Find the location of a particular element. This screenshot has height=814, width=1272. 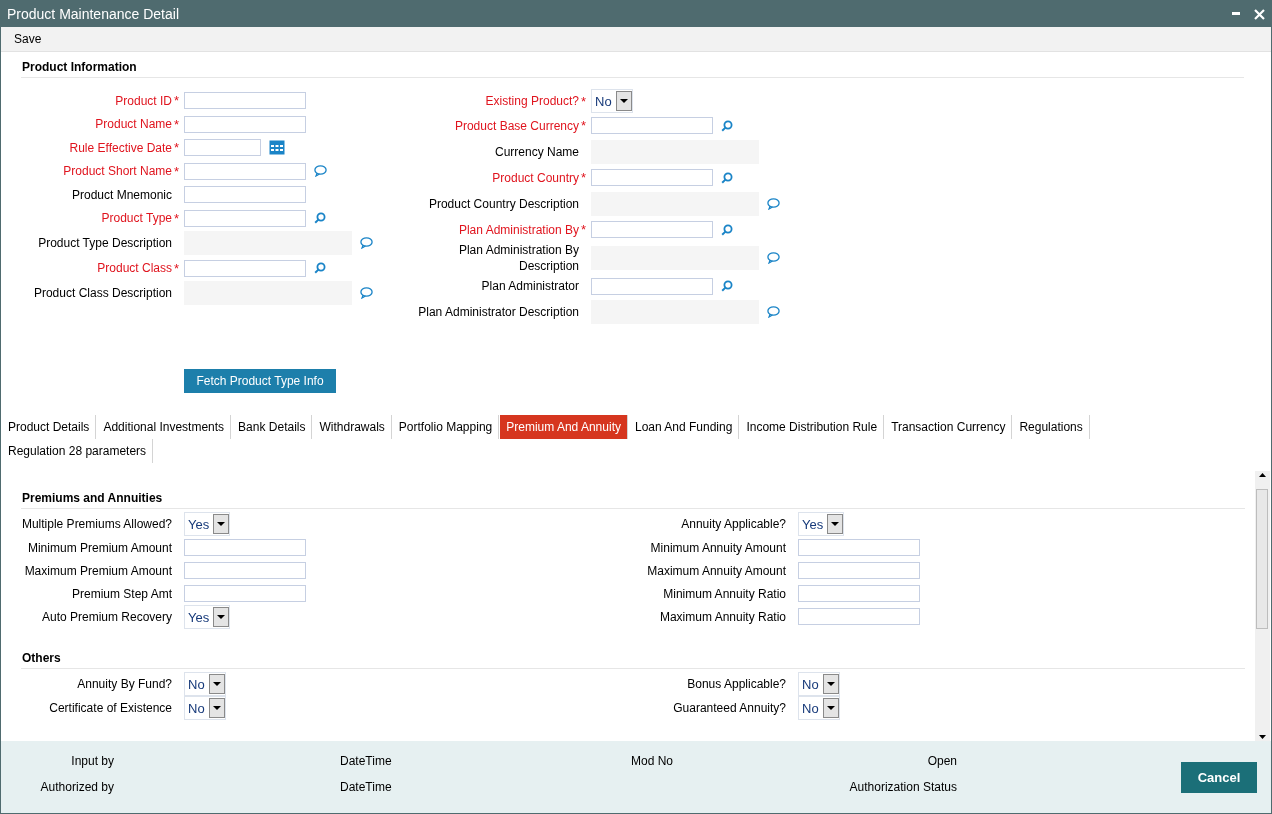

field-label: Guaranteed Annuity? is located at coordinates (729, 708).